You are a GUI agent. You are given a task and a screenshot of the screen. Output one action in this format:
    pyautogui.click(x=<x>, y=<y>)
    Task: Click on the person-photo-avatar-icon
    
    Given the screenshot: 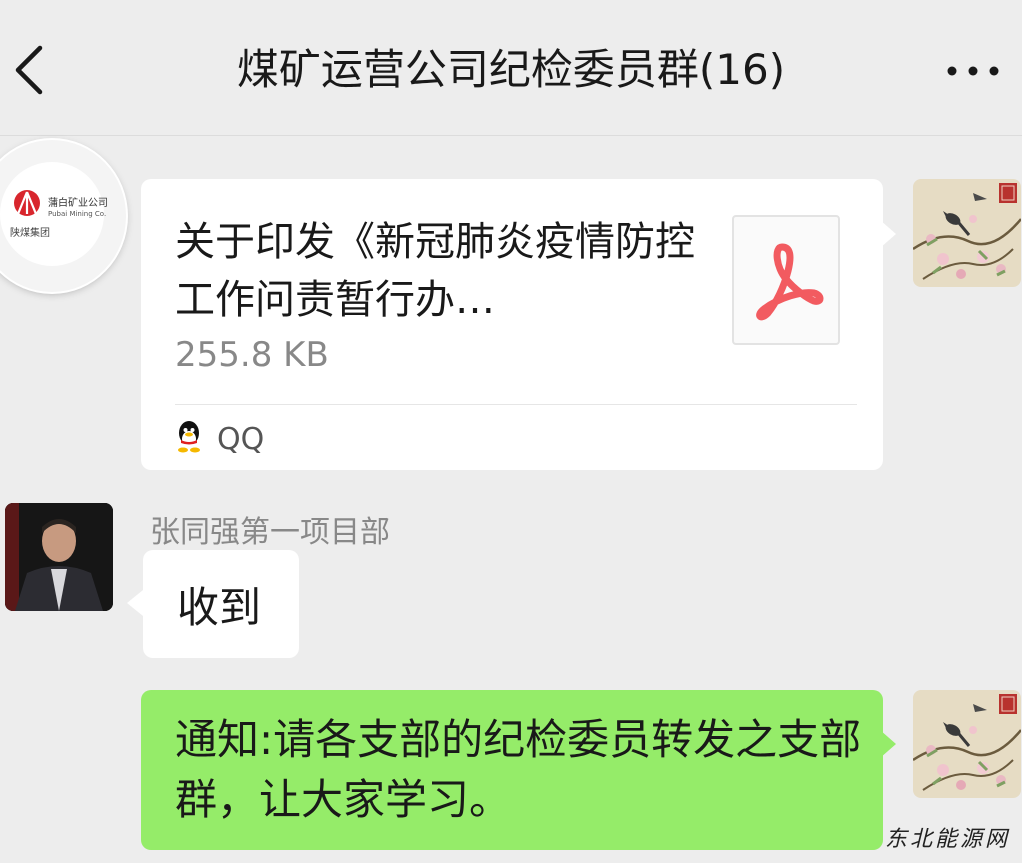 What is the action you would take?
    pyautogui.click(x=59, y=557)
    